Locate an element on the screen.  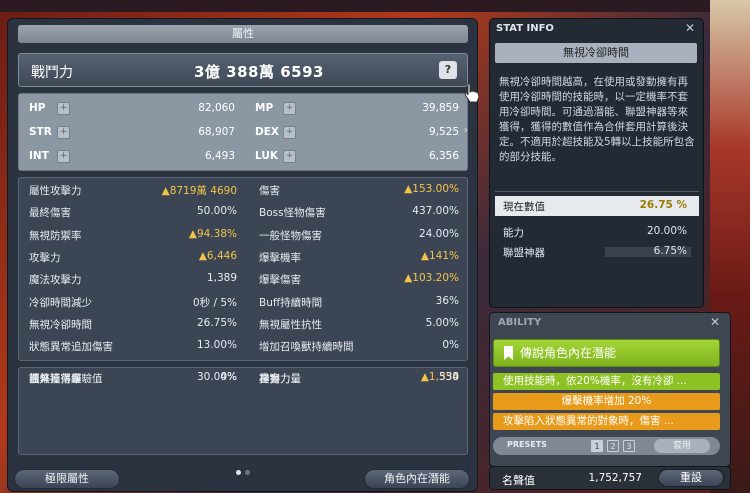
preset-1-button: 1 is located at coordinates (597, 446).